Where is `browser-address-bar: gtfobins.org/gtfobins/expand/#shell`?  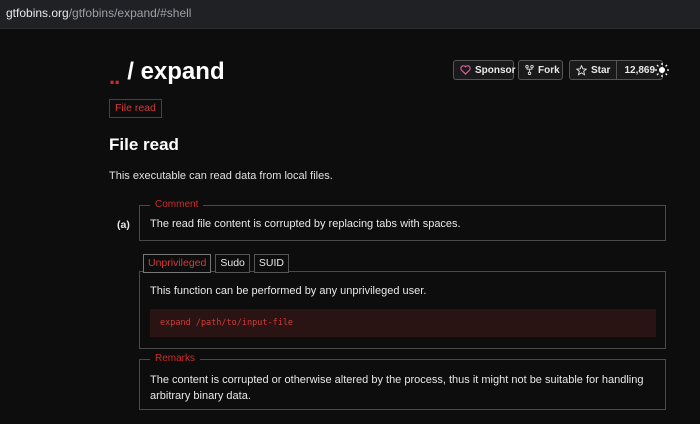
browser-address-bar: gtfobins.org/gtfobins/expand/#shell is located at coordinates (350, 14).